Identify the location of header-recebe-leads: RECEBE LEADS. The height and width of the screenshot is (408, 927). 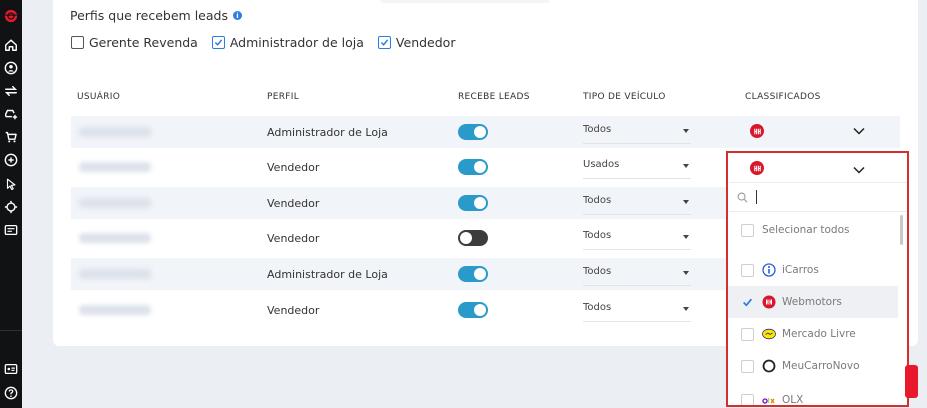
(494, 97).